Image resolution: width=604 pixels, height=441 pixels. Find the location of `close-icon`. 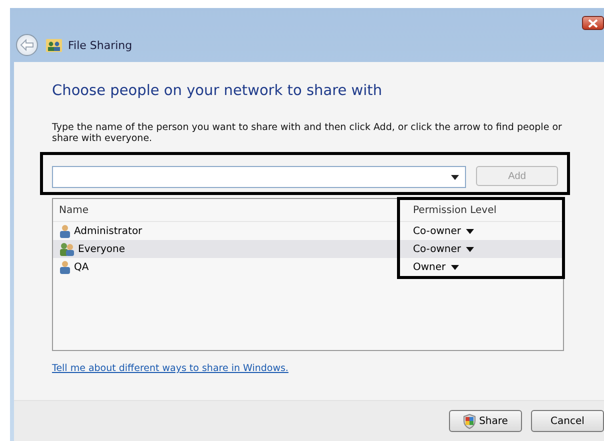

close-icon is located at coordinates (593, 23).